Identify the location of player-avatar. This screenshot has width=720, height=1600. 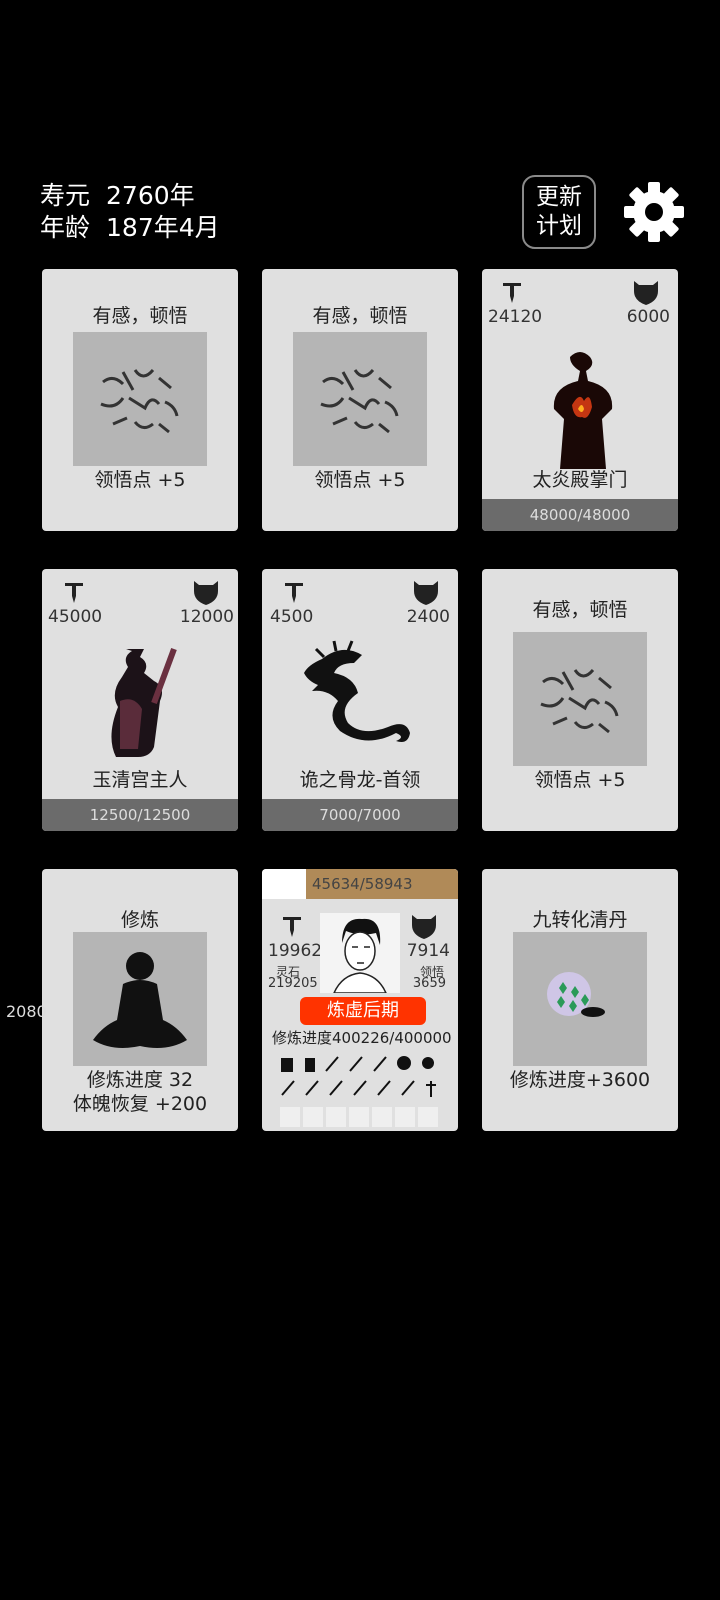
(360, 953).